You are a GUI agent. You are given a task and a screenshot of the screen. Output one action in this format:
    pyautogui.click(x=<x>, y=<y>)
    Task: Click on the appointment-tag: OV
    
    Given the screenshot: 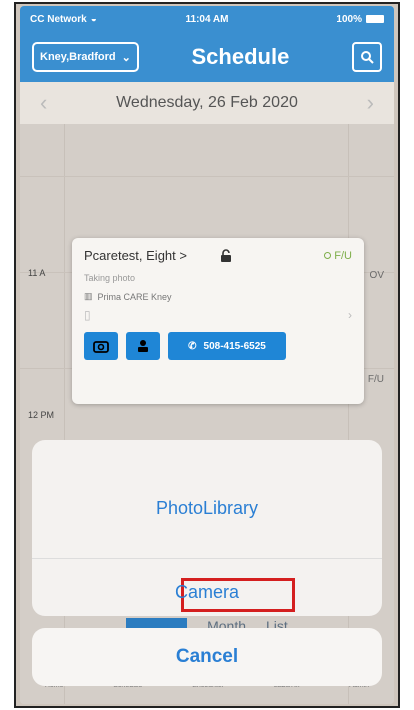 What is the action you would take?
    pyautogui.click(x=377, y=275)
    